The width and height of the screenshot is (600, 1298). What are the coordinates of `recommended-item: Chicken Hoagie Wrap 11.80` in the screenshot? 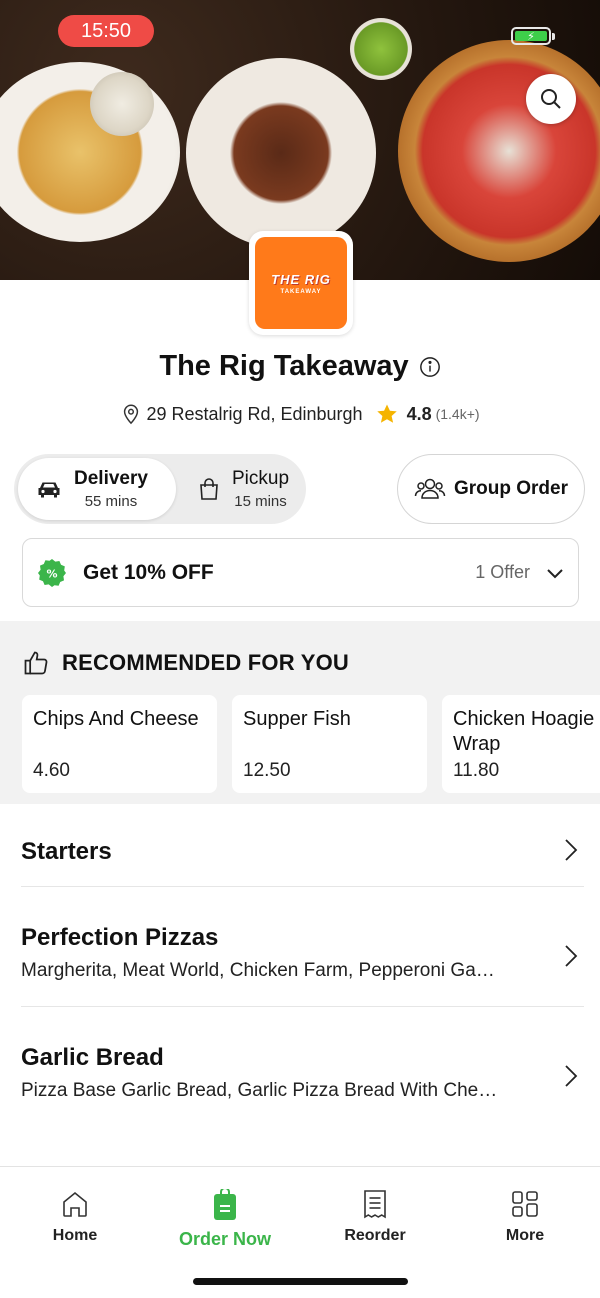 It's located at (521, 744).